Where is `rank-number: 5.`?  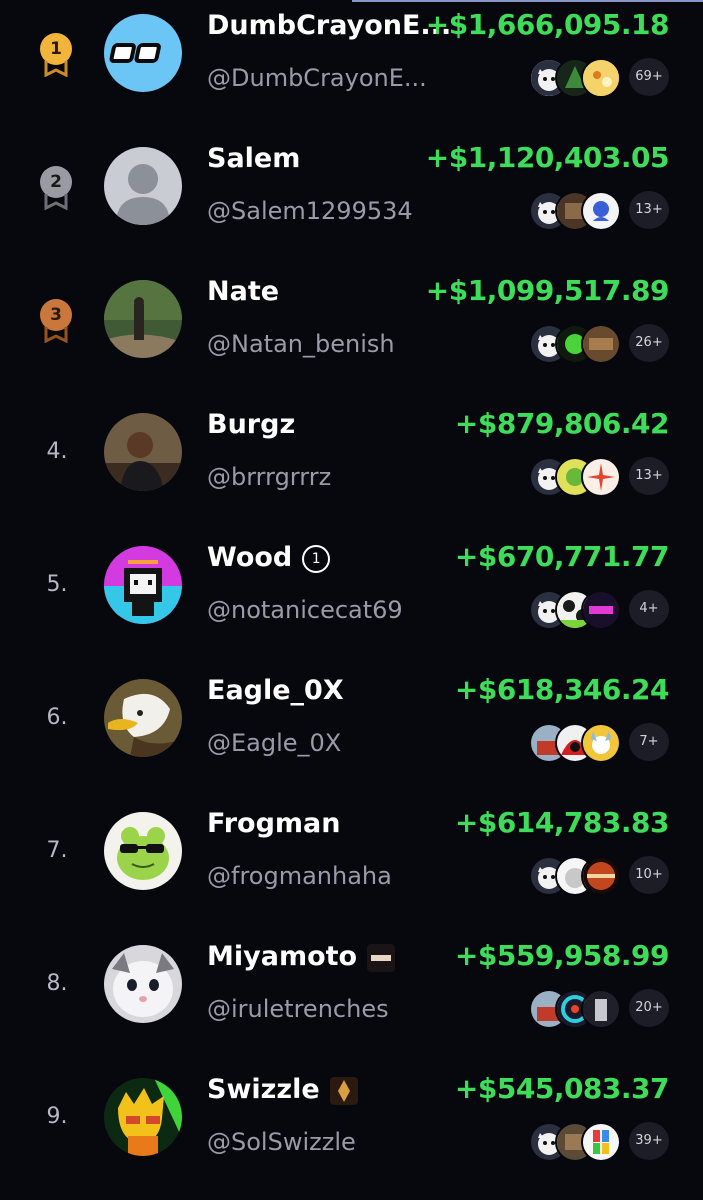 rank-number: 5. is located at coordinates (57, 584).